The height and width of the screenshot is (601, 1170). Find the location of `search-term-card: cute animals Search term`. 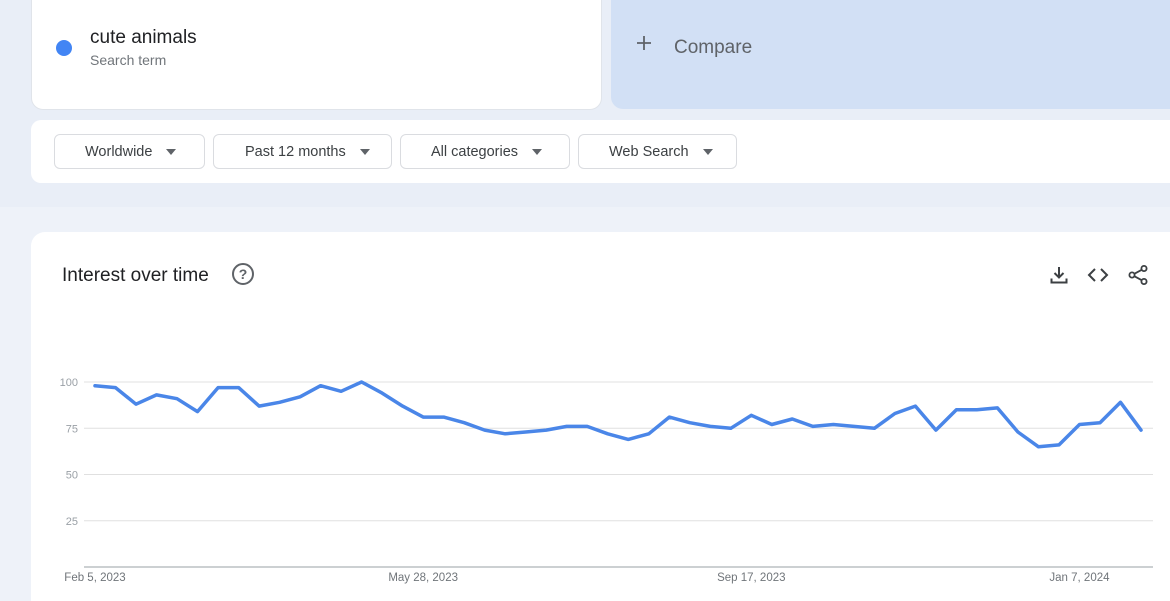

search-term-card: cute animals Search term is located at coordinates (316, 55).